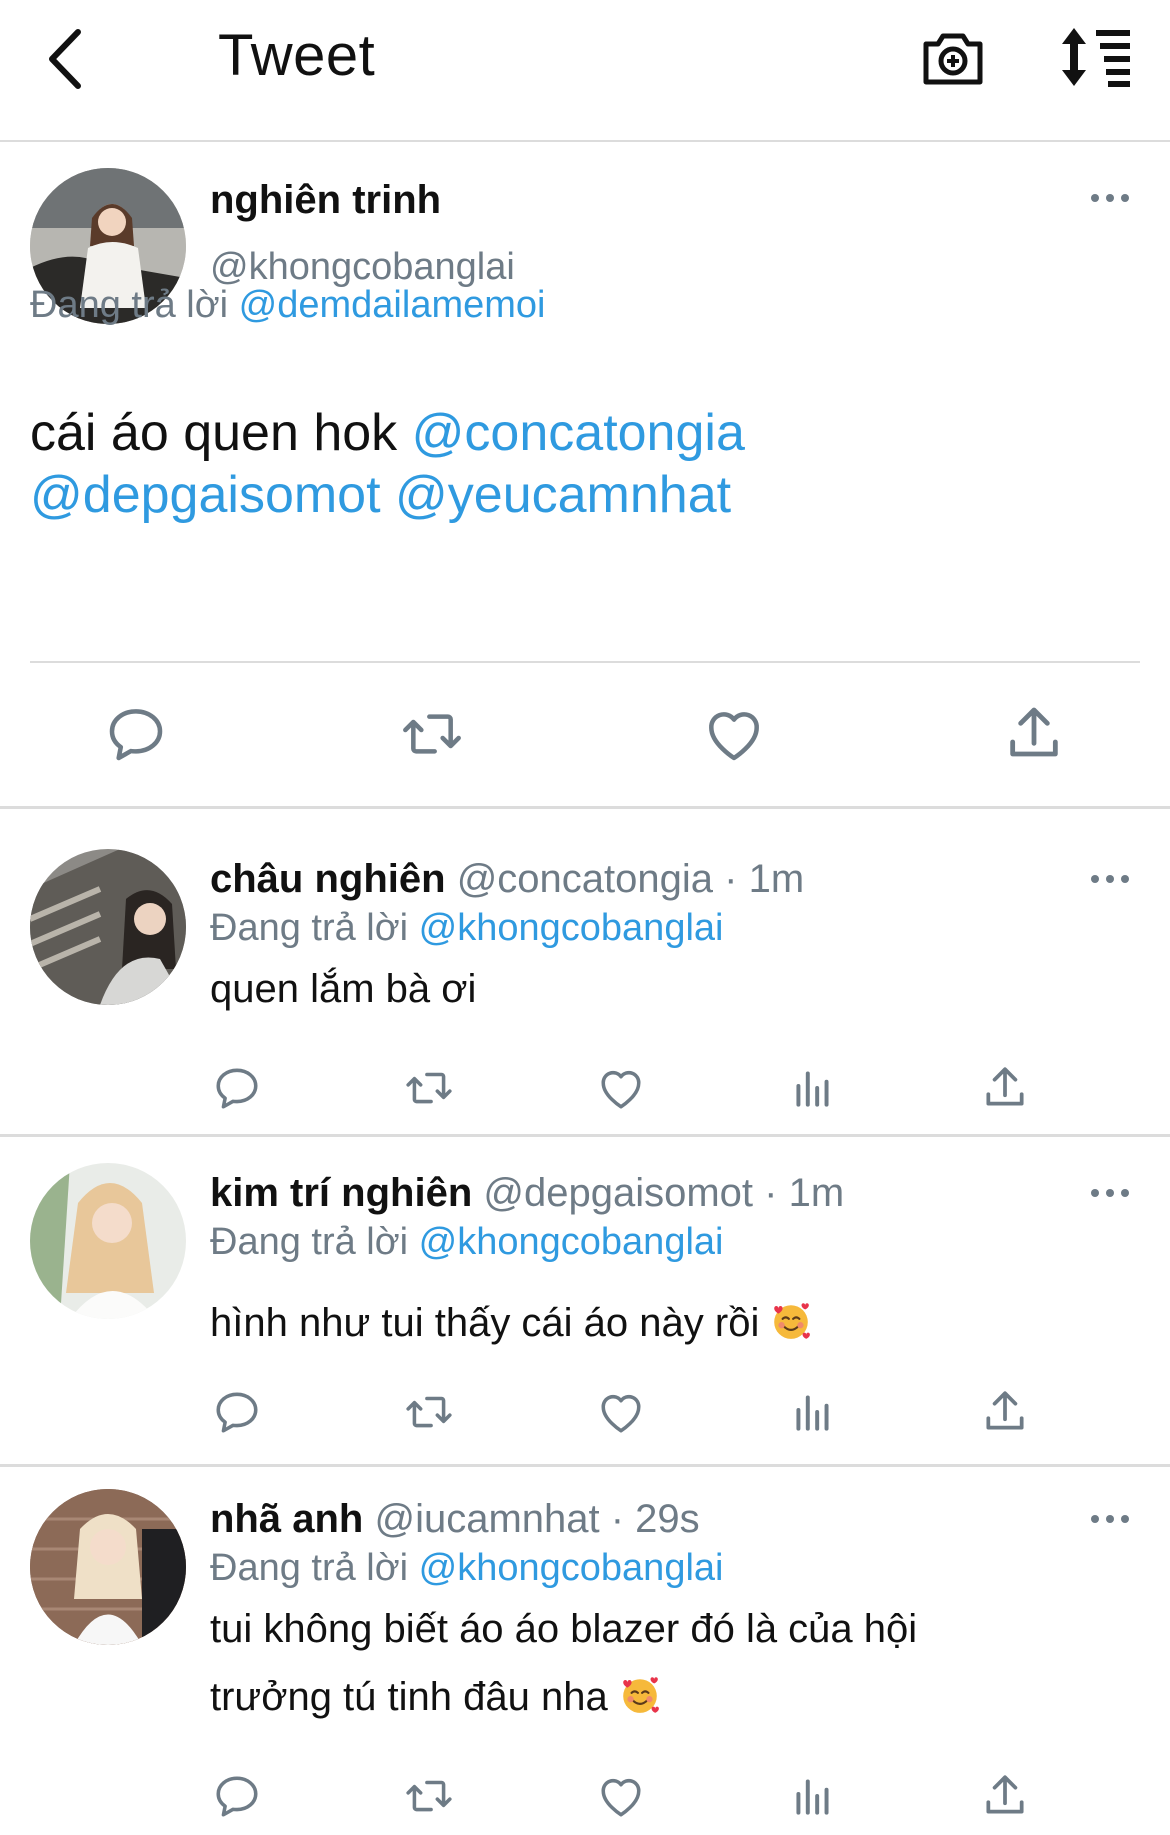  Describe the element at coordinates (585, 737) in the screenshot. I see `tweet-actions` at that location.